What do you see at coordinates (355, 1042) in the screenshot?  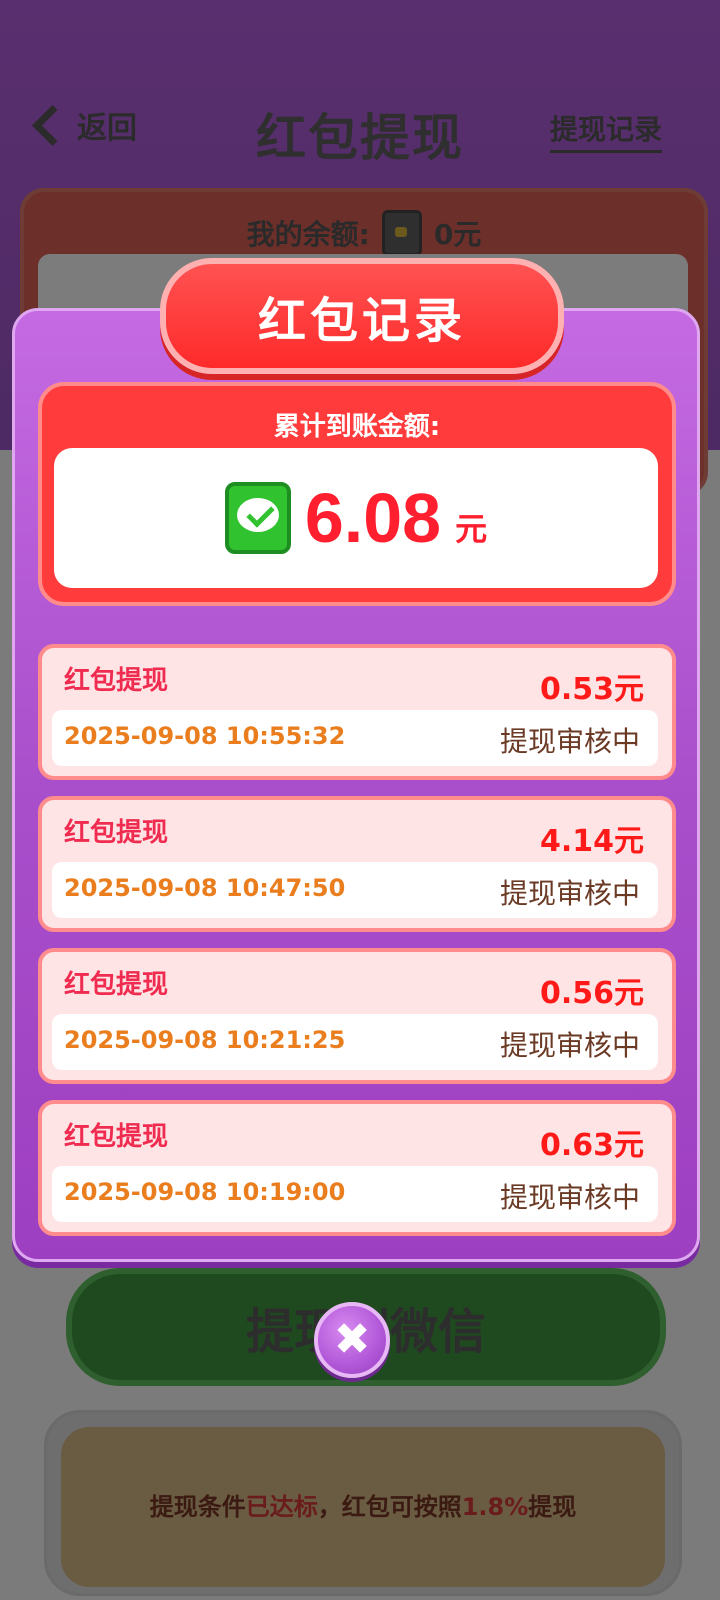 I see `record-detail: 2025-09-08 10:21:25 提现审核中` at bounding box center [355, 1042].